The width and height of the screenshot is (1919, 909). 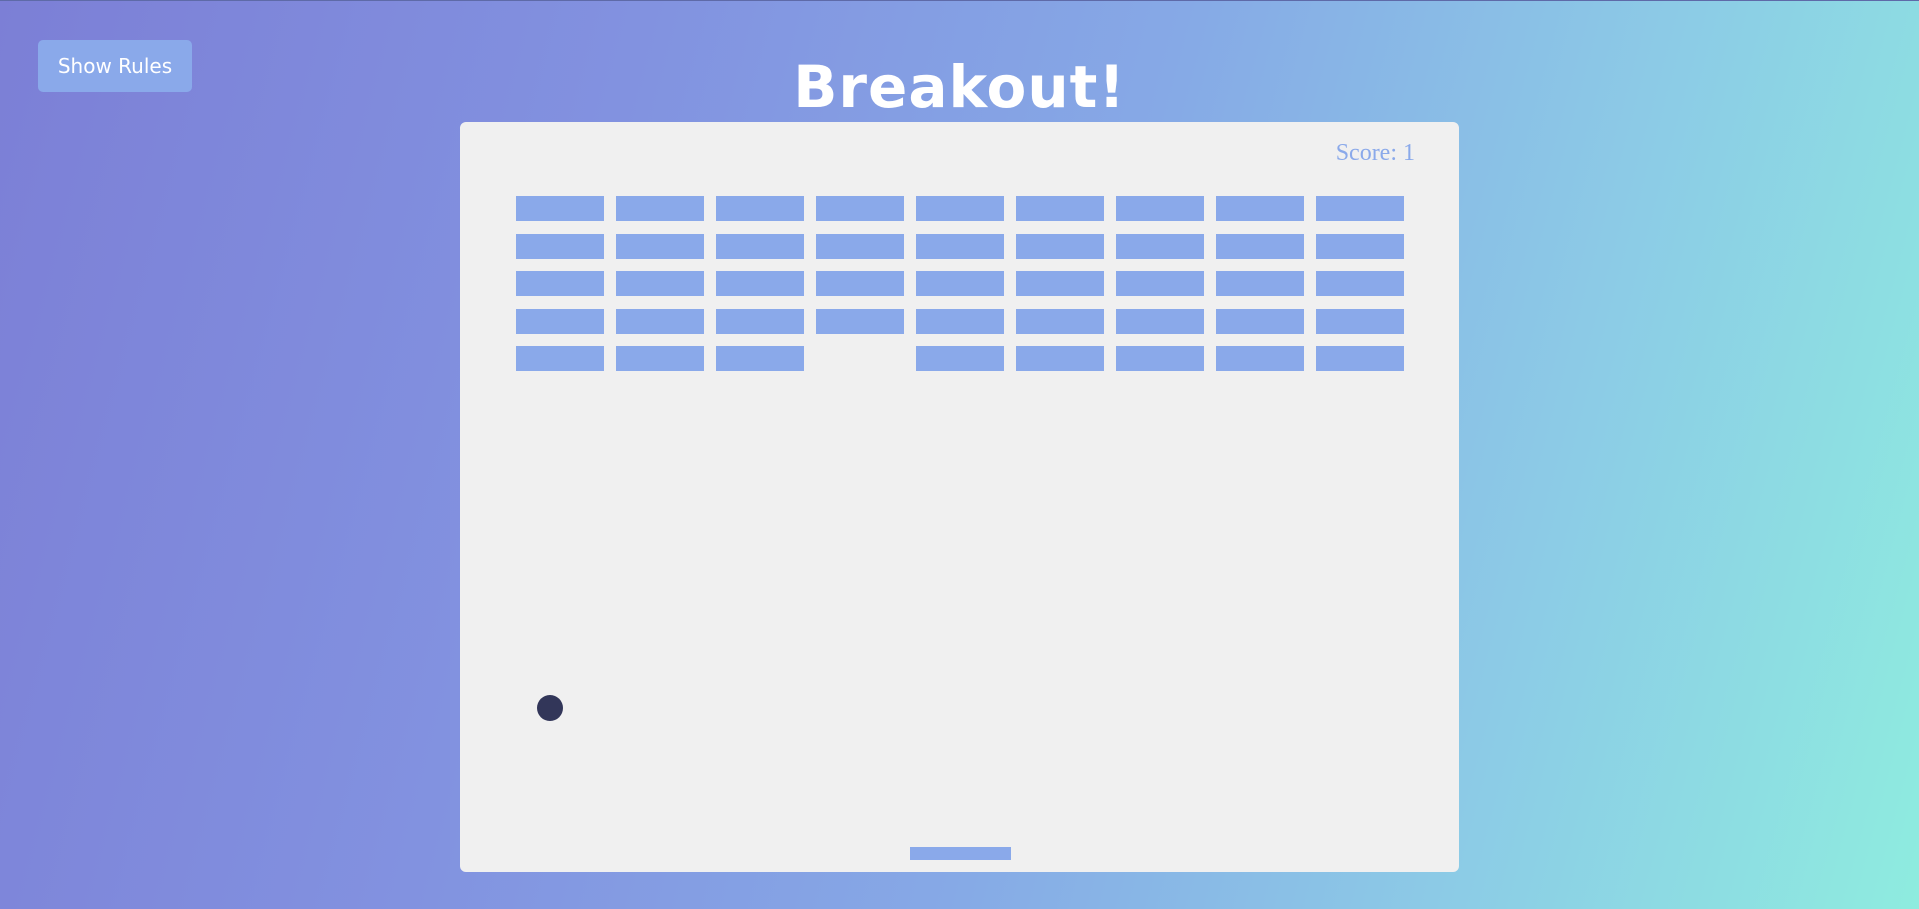 I want to click on score-value: 1, so click(x=1409, y=153).